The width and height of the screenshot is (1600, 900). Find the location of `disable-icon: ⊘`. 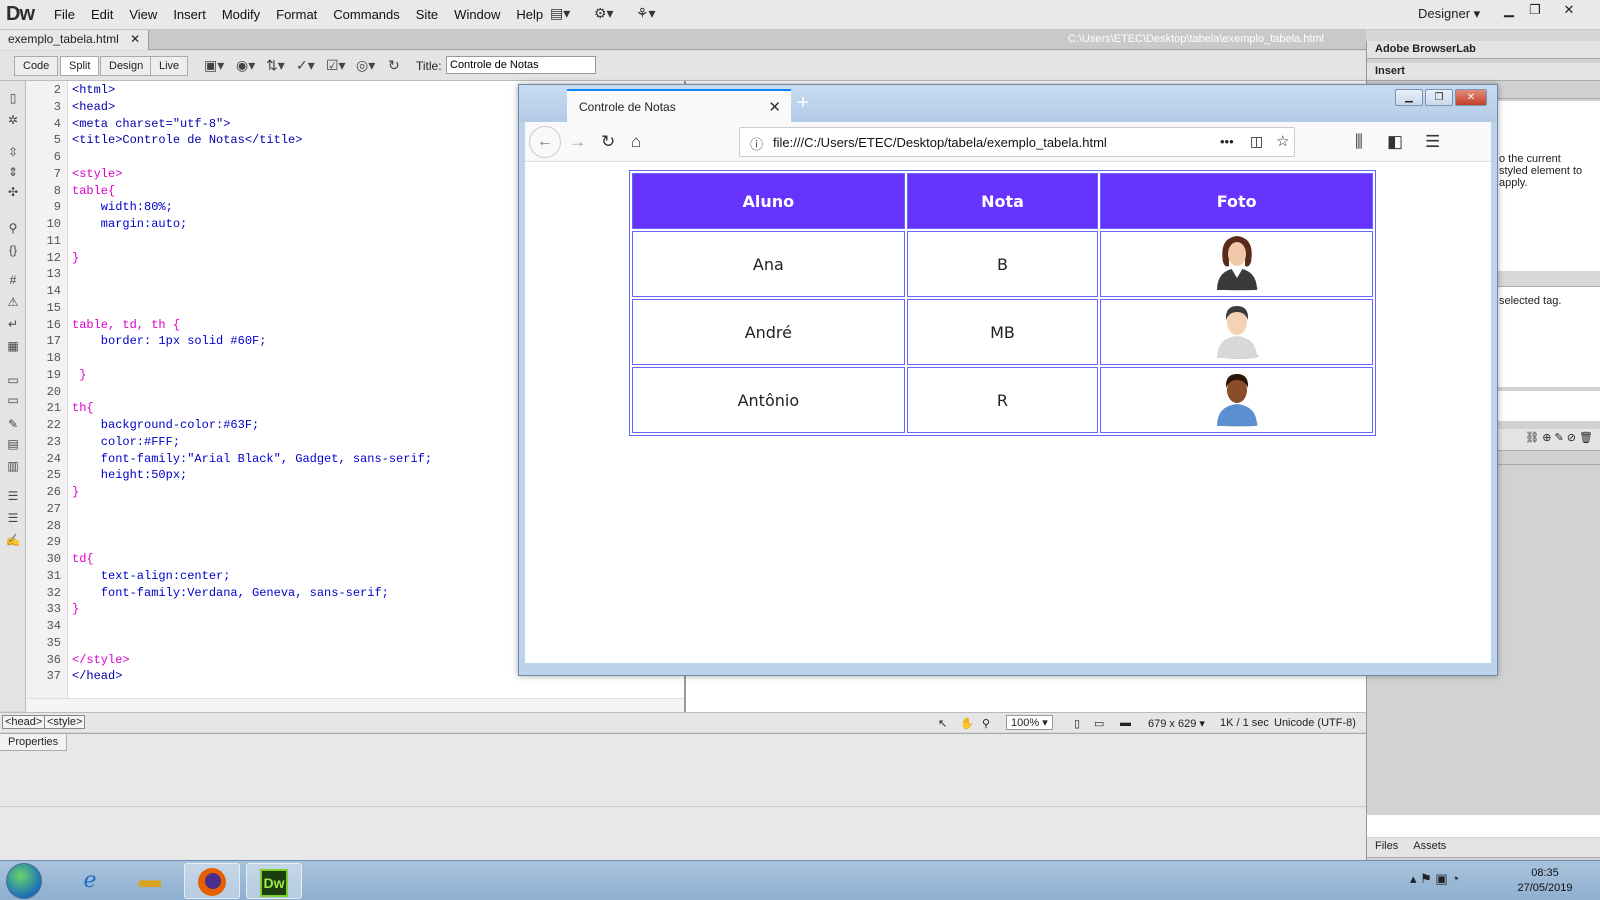

disable-icon: ⊘ is located at coordinates (1571, 438).